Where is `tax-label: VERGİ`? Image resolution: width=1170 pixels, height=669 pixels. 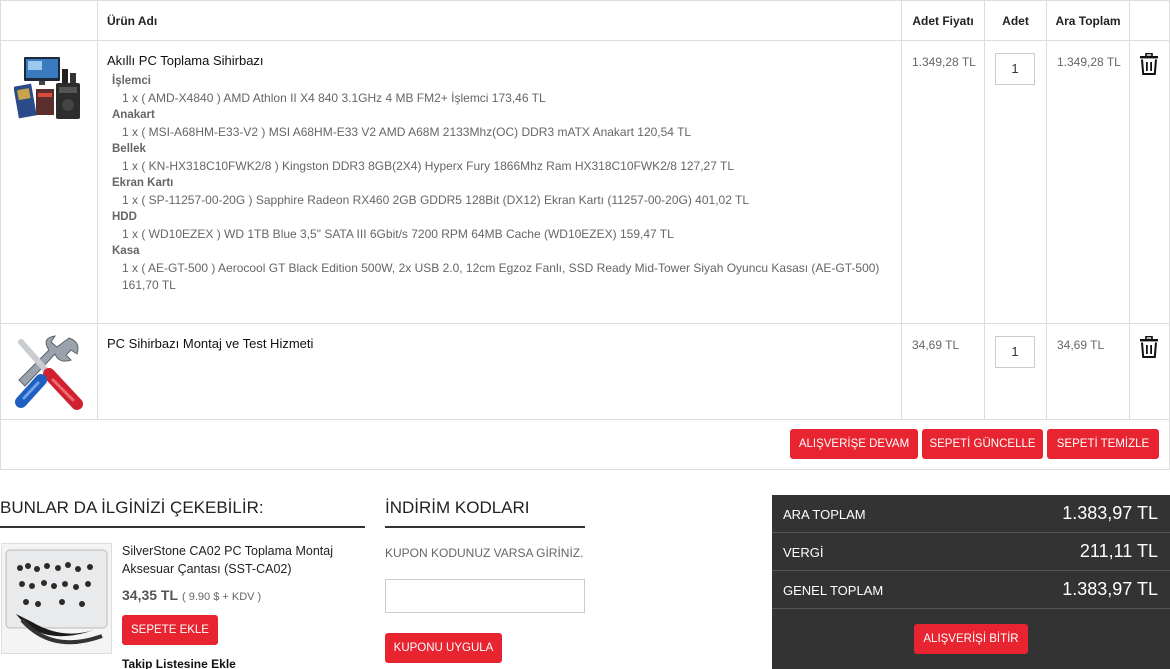
tax-label: VERGİ is located at coordinates (803, 552).